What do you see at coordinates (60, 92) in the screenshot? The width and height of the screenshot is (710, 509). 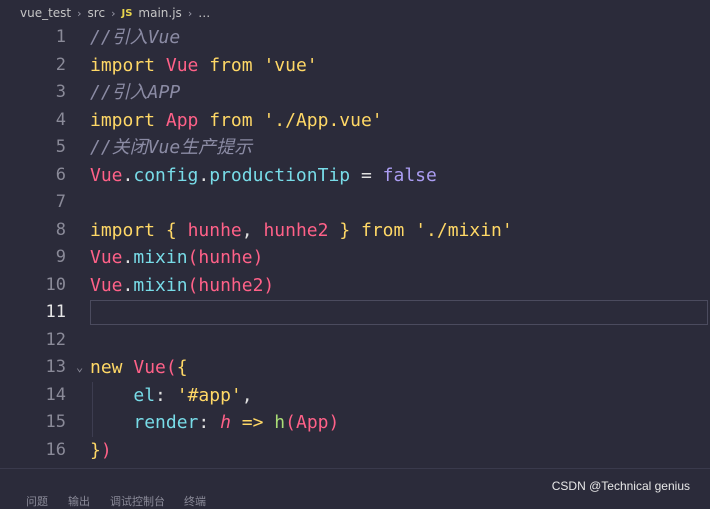 I see `line-number: 3` at bounding box center [60, 92].